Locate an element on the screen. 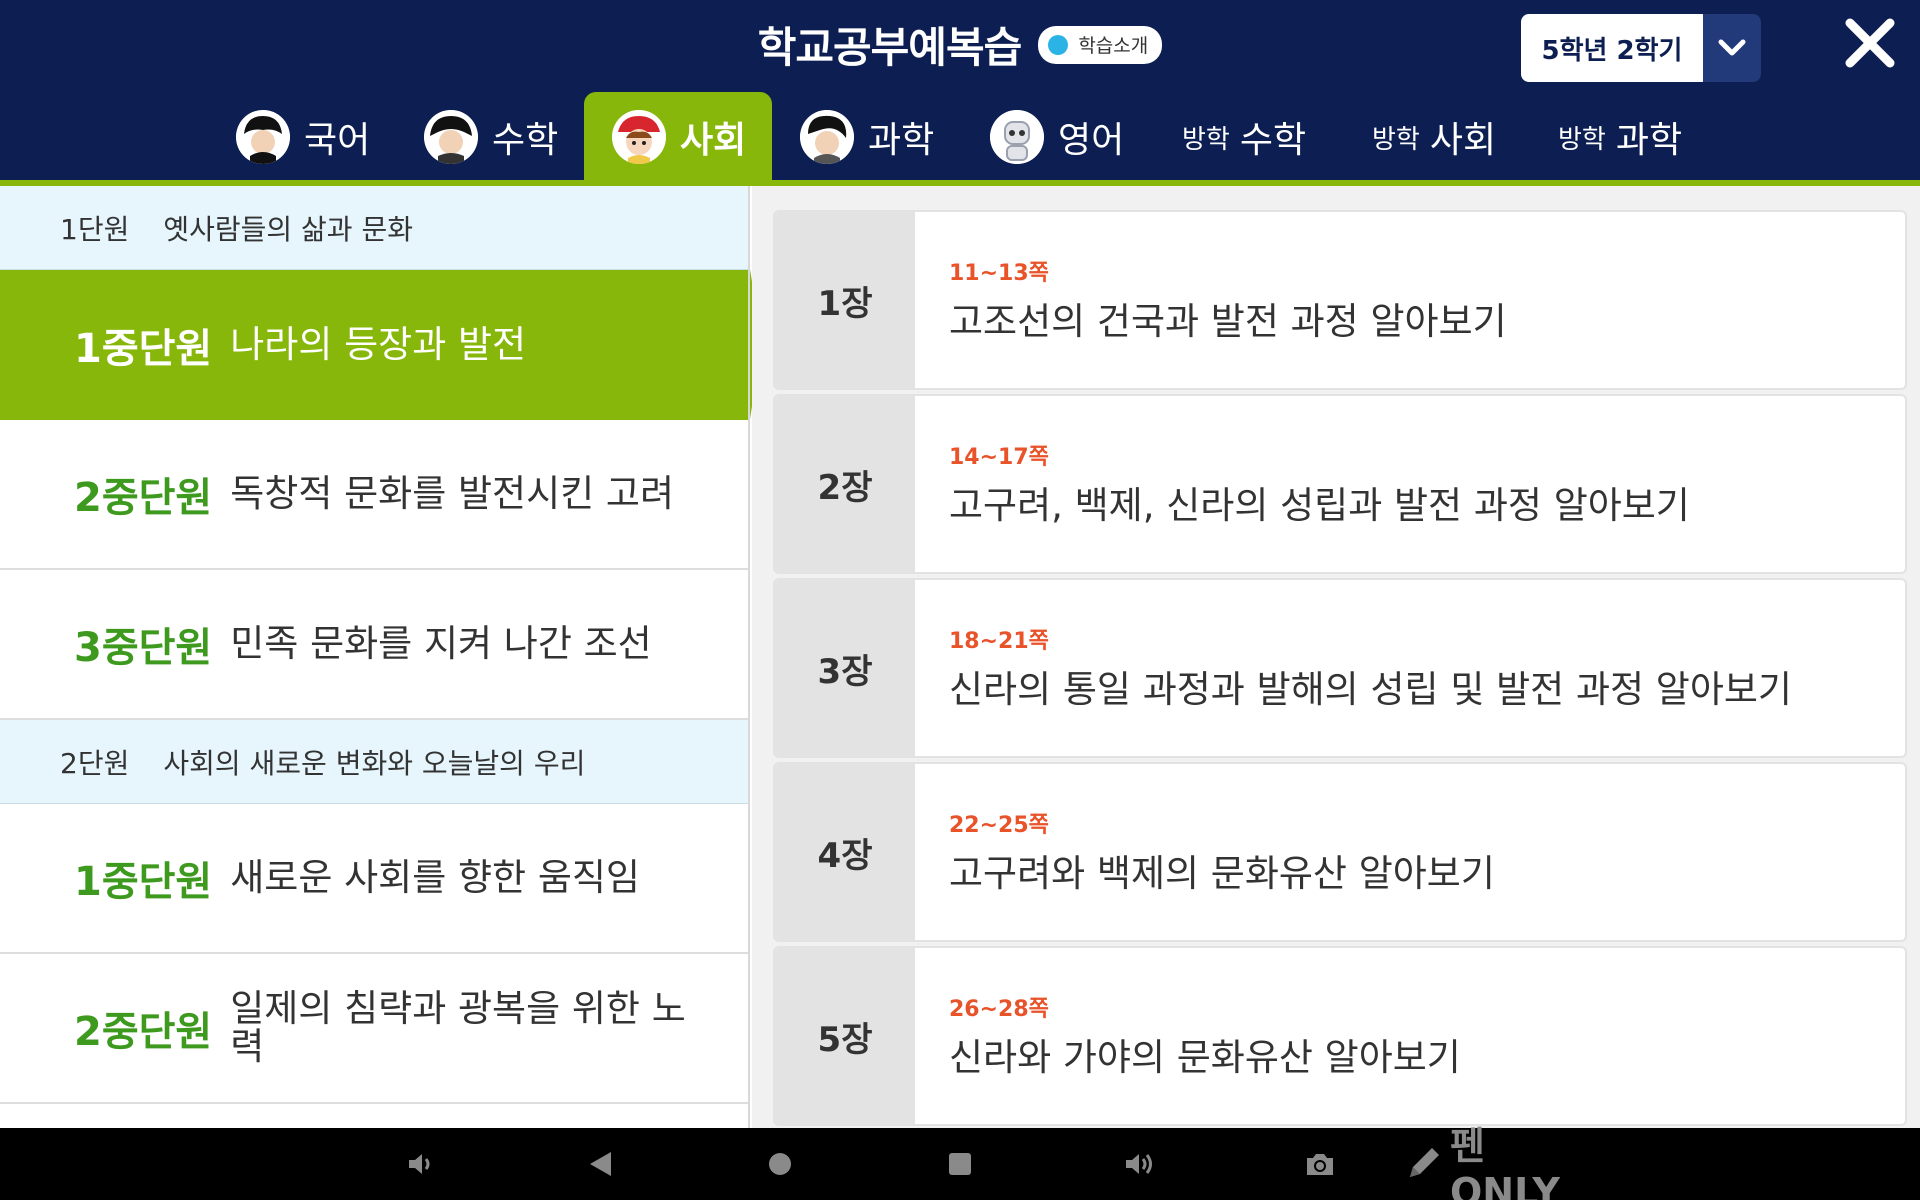  unit-name: 사회의 새로운 변화와 오늘날의 우리 is located at coordinates (374, 763).